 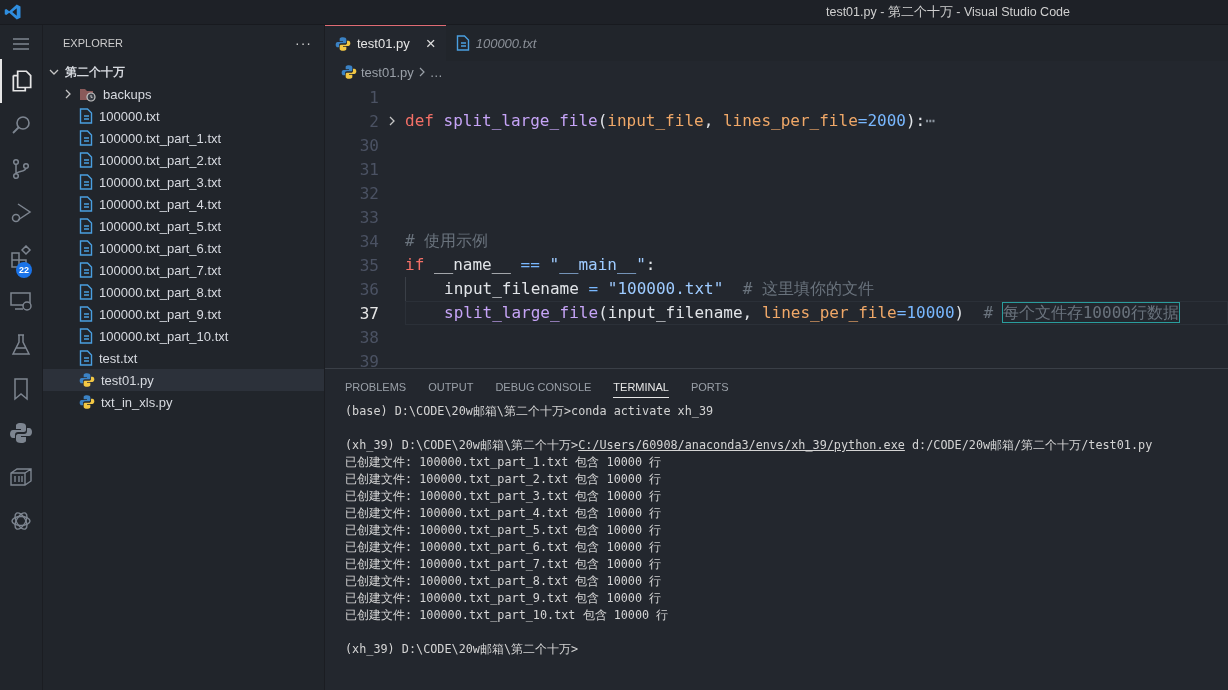 I want to click on file-item: 100000.txt_part_2.txt, so click(x=183, y=160).